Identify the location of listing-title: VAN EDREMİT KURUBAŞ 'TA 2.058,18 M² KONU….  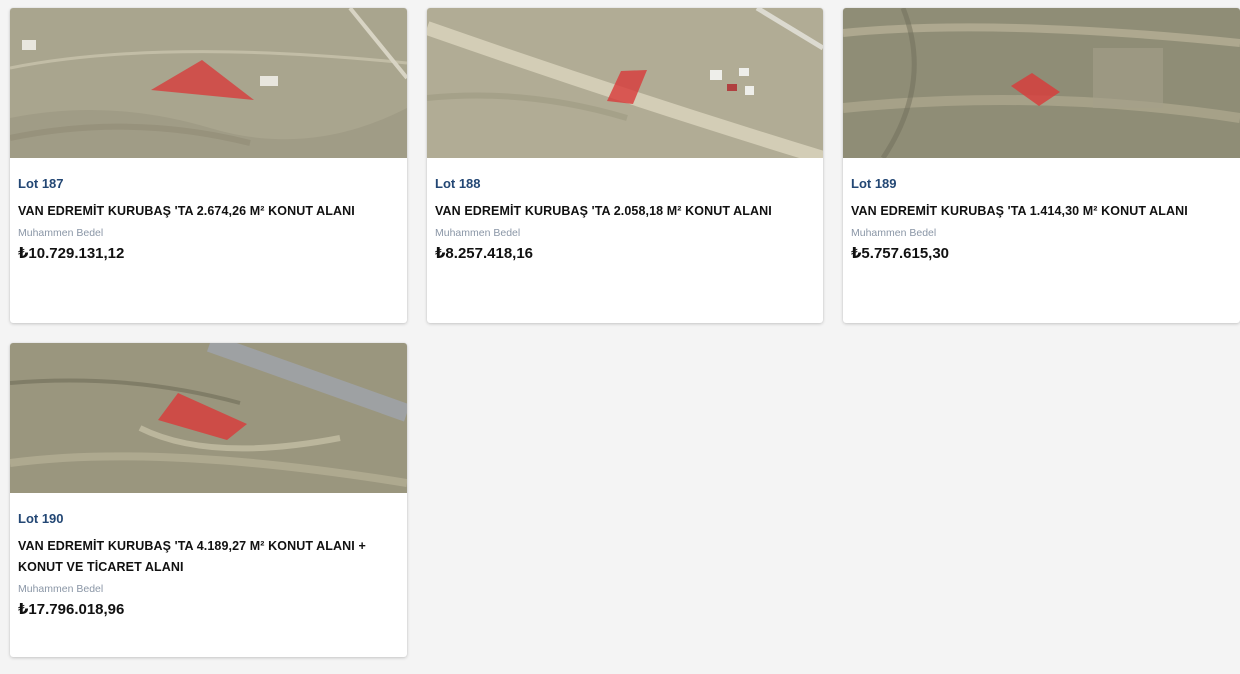
(625, 211).